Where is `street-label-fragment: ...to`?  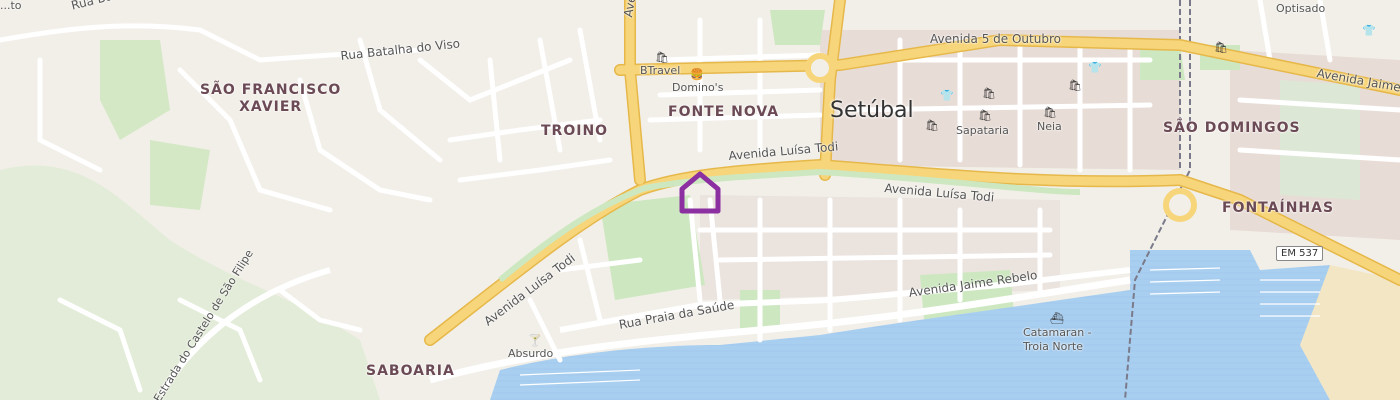
street-label-fragment: ...to is located at coordinates (11, 6).